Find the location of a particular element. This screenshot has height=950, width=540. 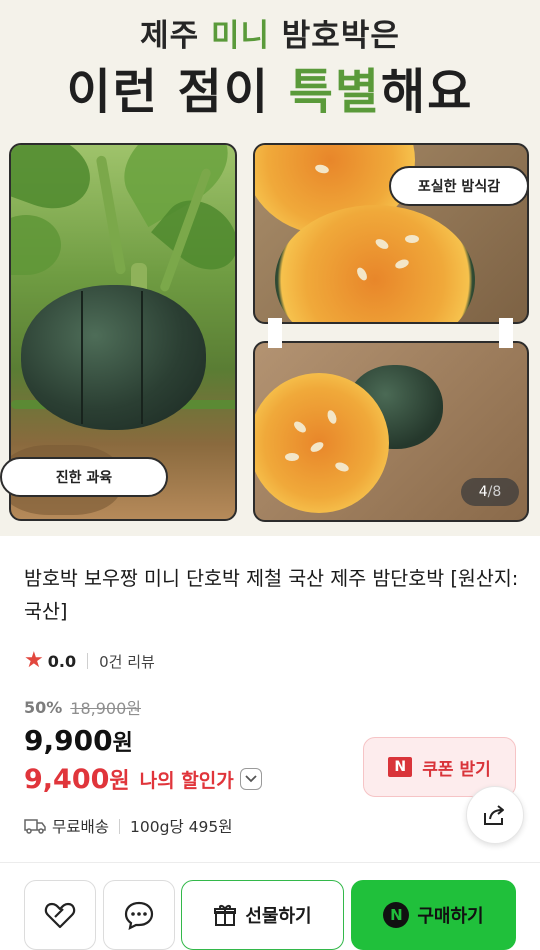

share-icon is located at coordinates (495, 815).